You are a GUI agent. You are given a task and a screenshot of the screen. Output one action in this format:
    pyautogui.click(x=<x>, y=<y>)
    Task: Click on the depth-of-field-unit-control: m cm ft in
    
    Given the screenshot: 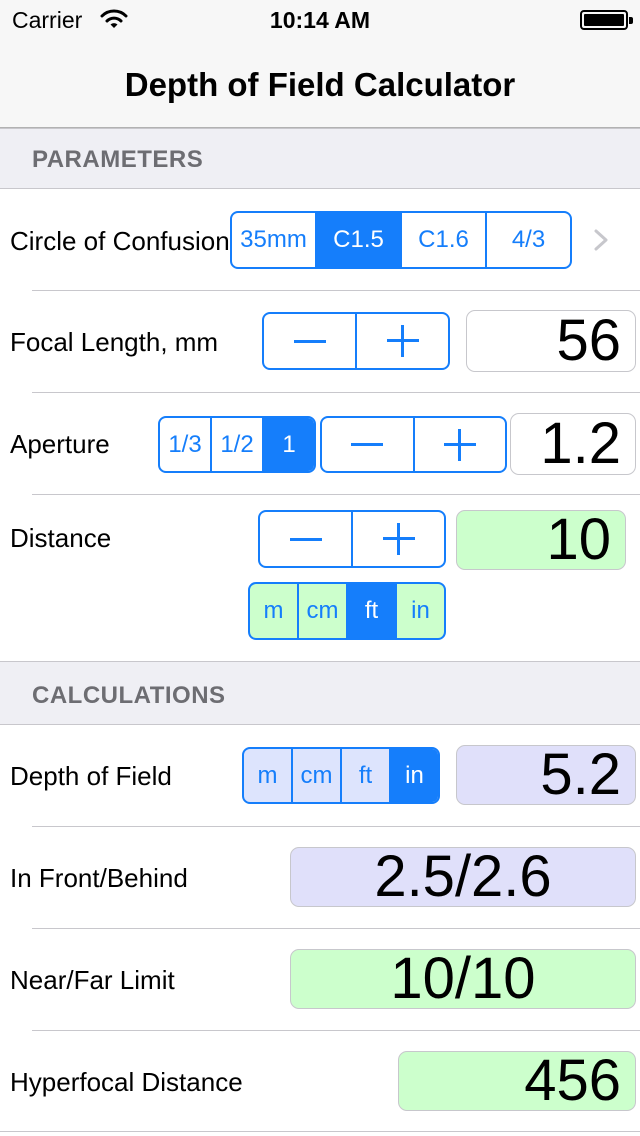 What is the action you would take?
    pyautogui.click(x=341, y=775)
    